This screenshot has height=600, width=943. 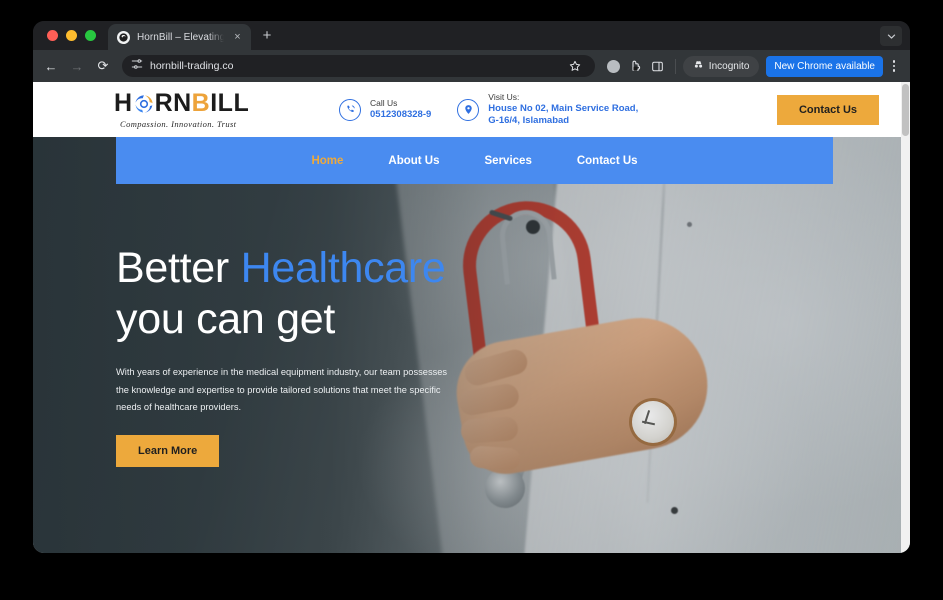 I want to click on star-icon, so click(x=575, y=66).